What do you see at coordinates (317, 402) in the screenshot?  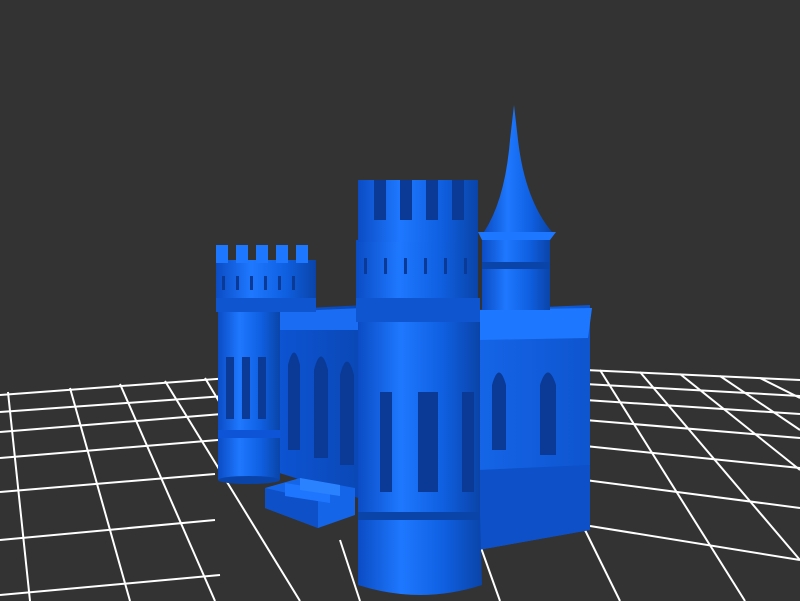 I see `back-wall` at bounding box center [317, 402].